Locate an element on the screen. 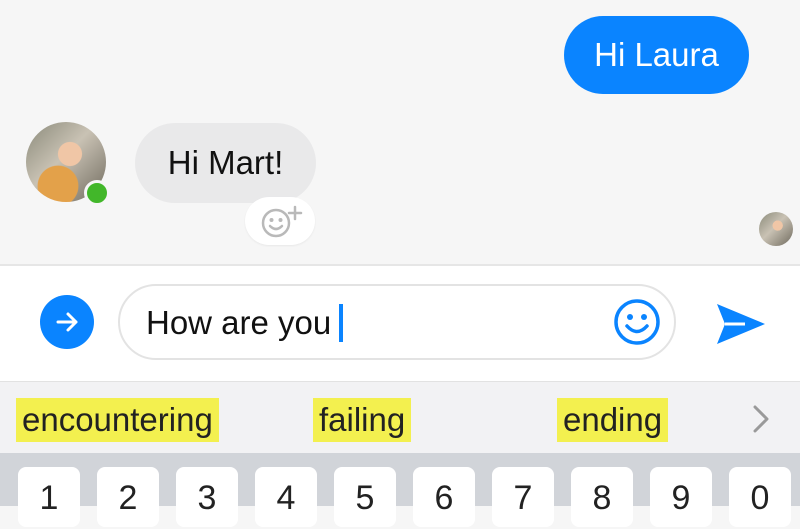 This screenshot has height=529, width=800. outgoing-message: Hi Laura is located at coordinates (656, 55).